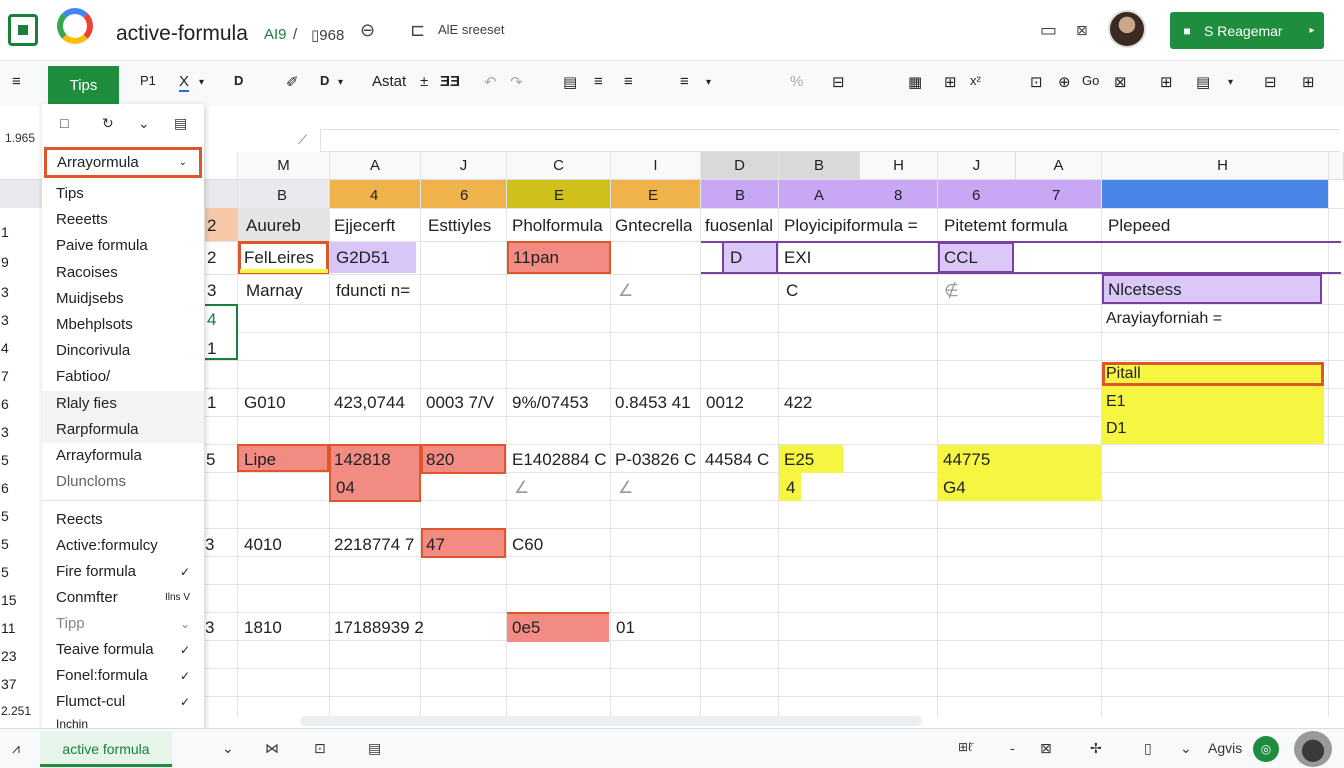 The width and height of the screenshot is (1344, 768). I want to click on user-avatar-small, so click(1313, 749).